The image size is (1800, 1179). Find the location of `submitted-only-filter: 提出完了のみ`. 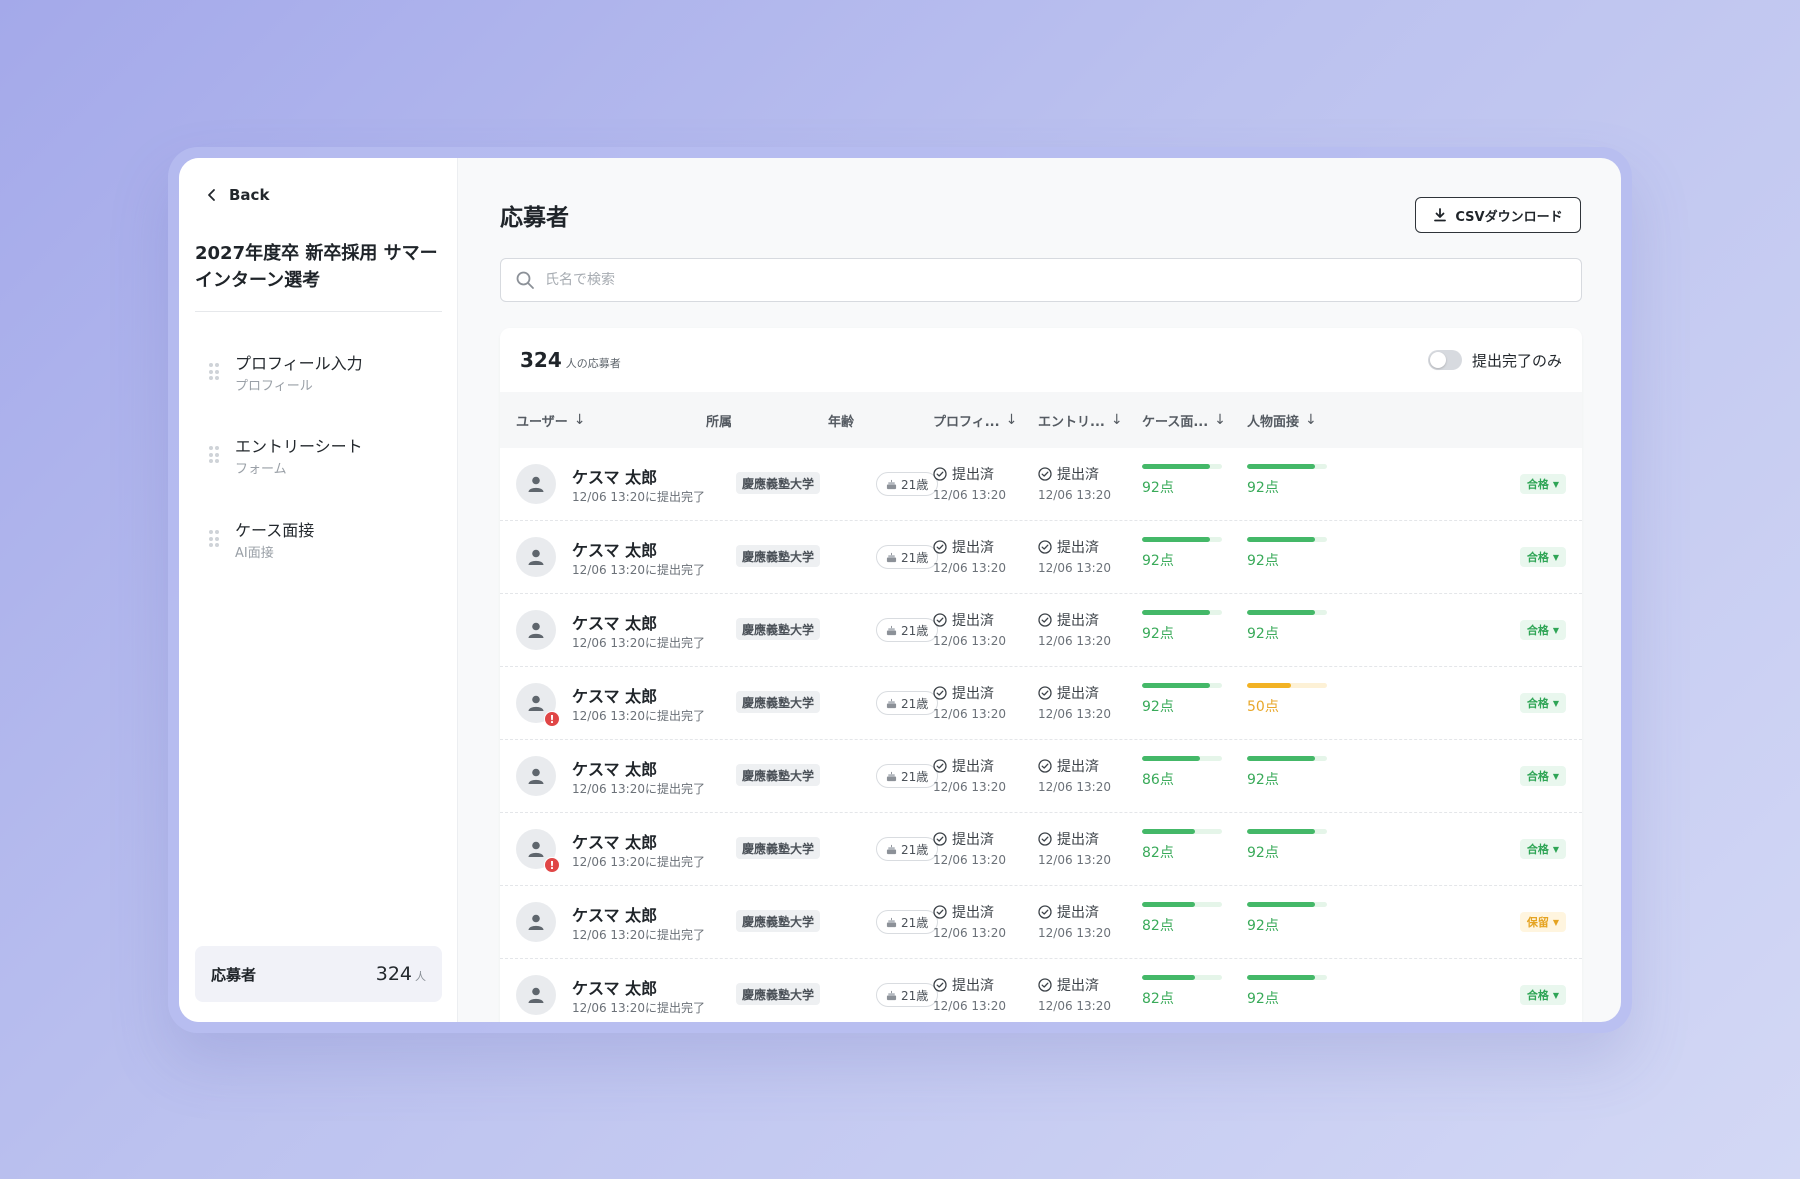

submitted-only-filter: 提出完了のみ is located at coordinates (1494, 360).